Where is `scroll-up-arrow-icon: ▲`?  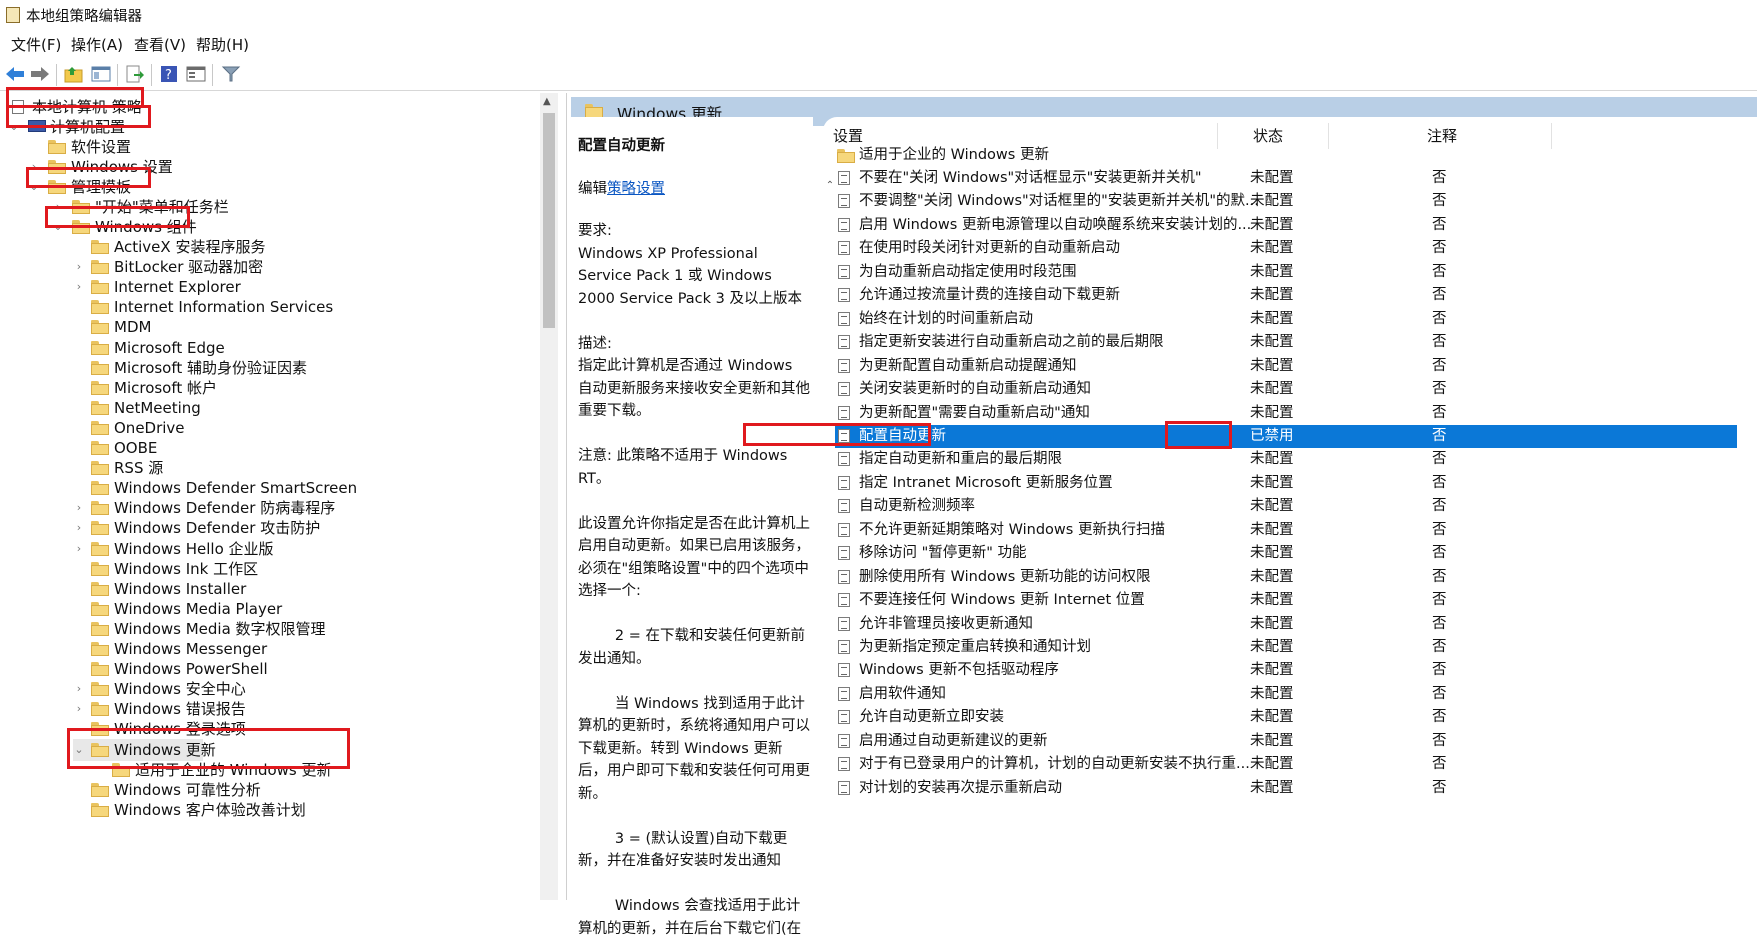 scroll-up-arrow-icon: ▲ is located at coordinates (547, 101).